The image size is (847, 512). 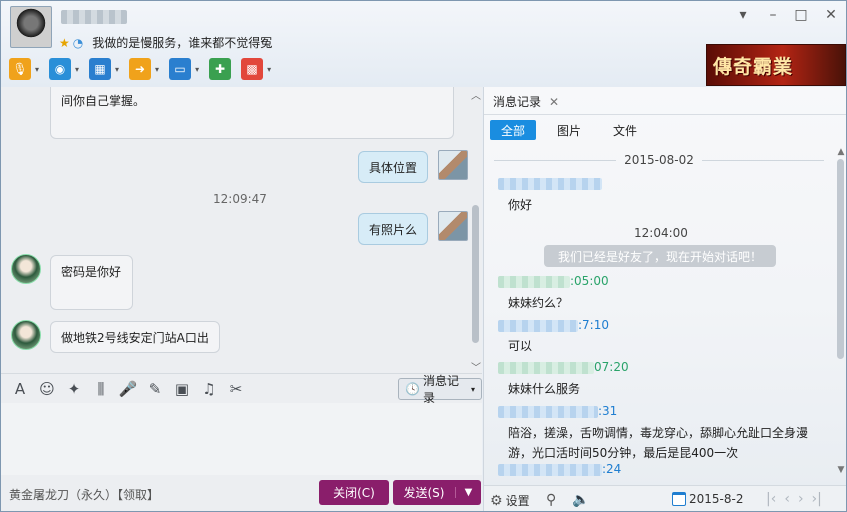 I want to click on history-footer-date: 2015-8-2, so click(x=716, y=499).